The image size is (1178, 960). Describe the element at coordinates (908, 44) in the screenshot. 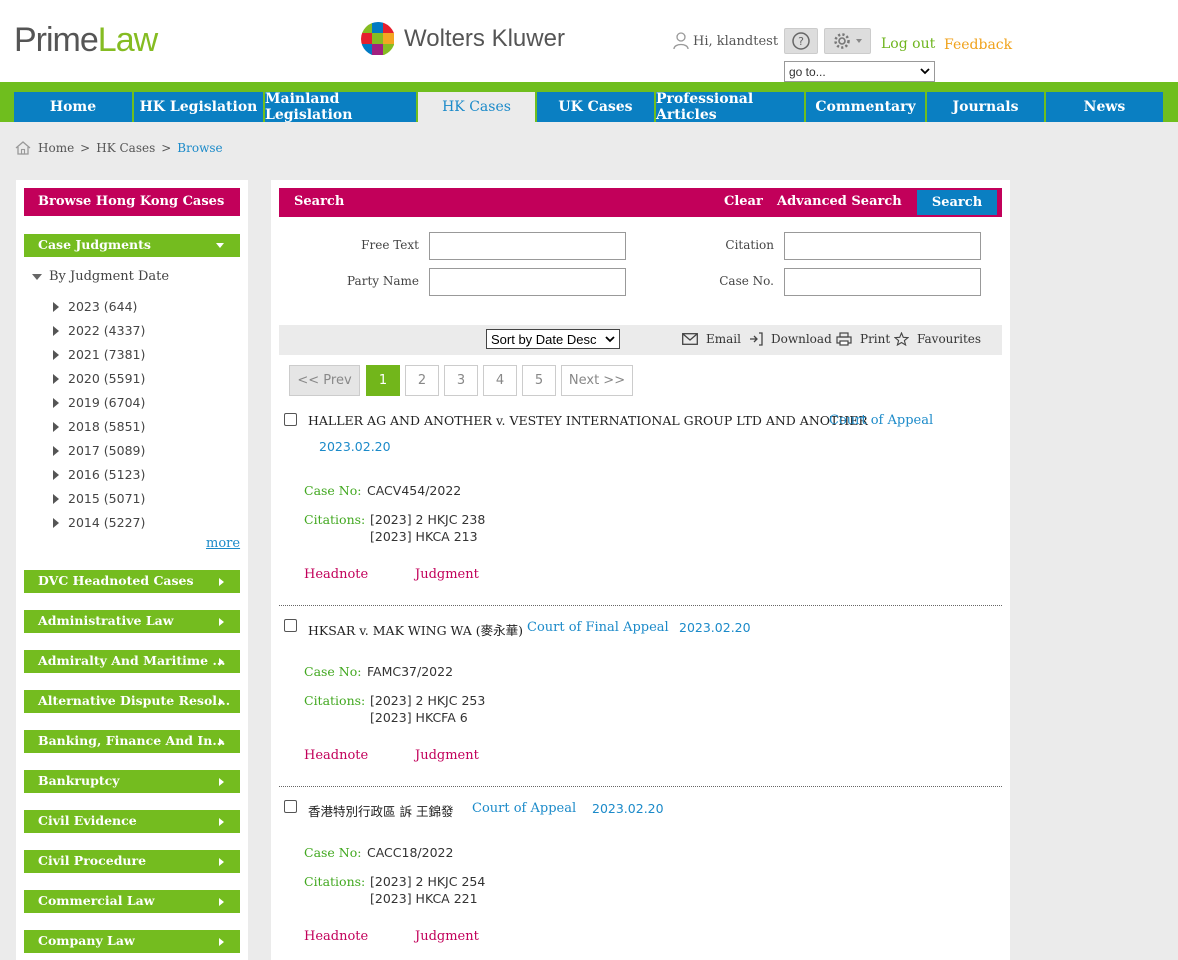

I see `logout-link: Log out` at that location.